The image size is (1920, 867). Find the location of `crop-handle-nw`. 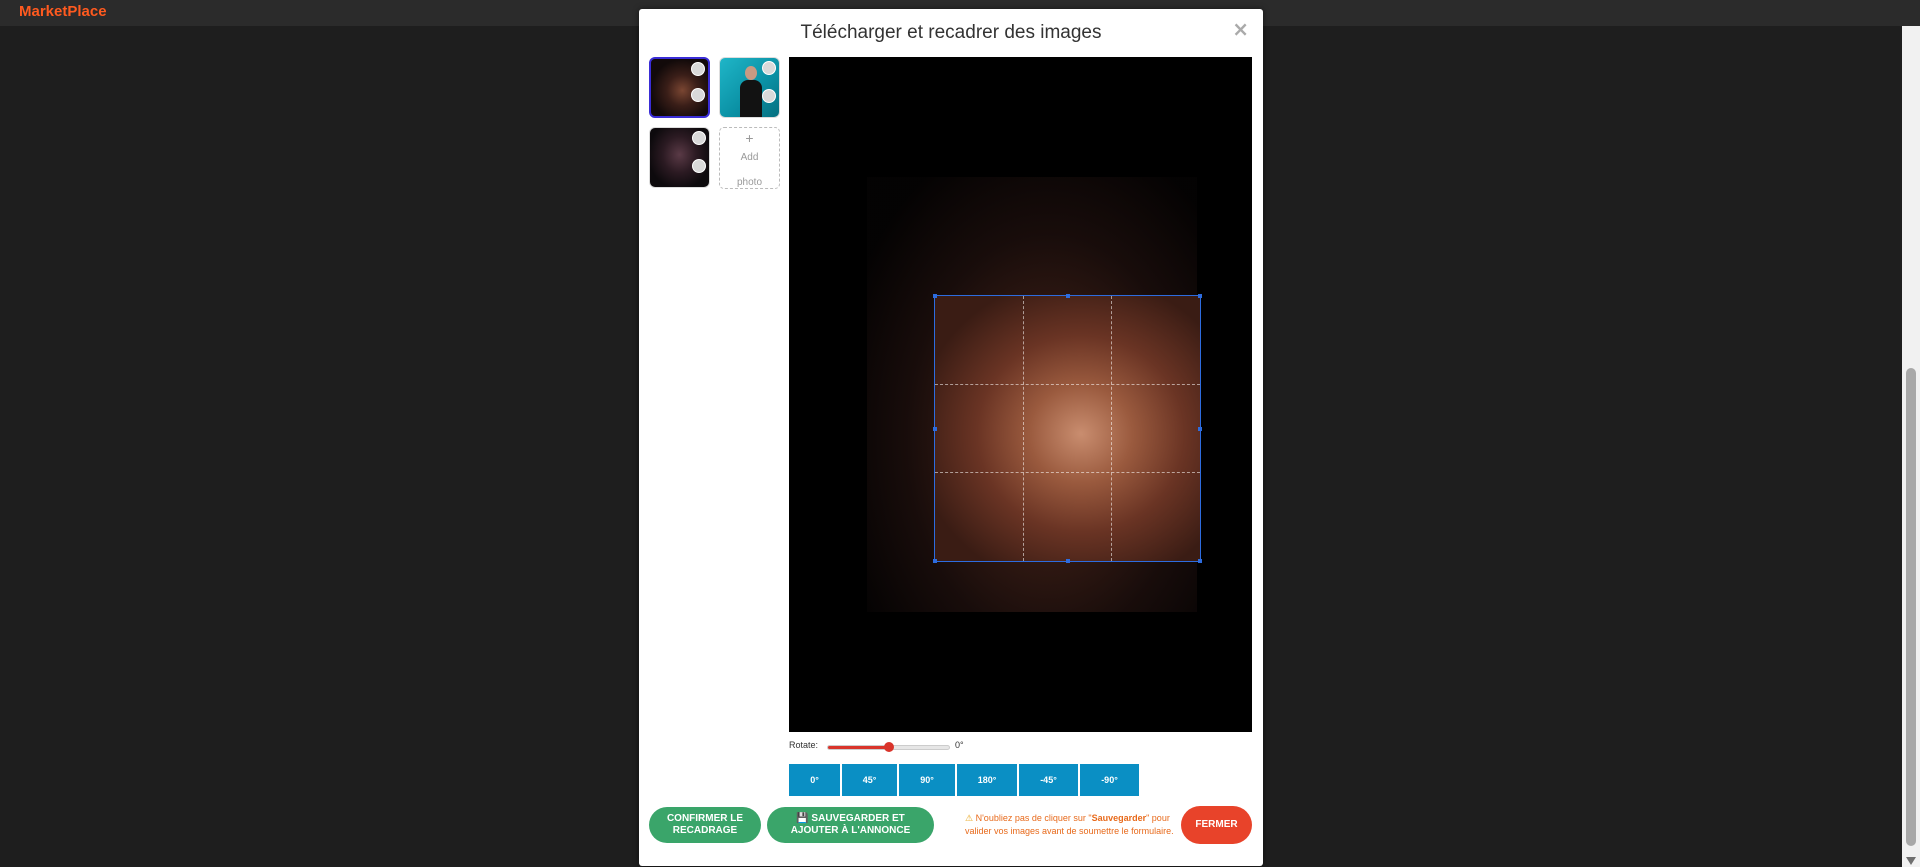

crop-handle-nw is located at coordinates (935, 296).